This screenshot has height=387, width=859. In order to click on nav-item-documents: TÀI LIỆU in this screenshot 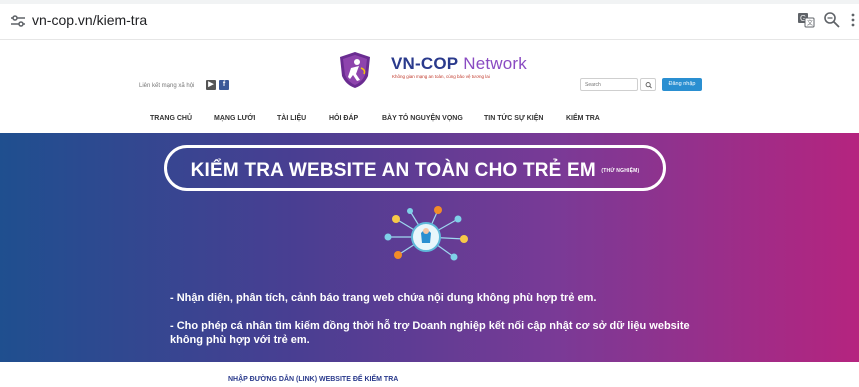, I will do `click(291, 118)`.